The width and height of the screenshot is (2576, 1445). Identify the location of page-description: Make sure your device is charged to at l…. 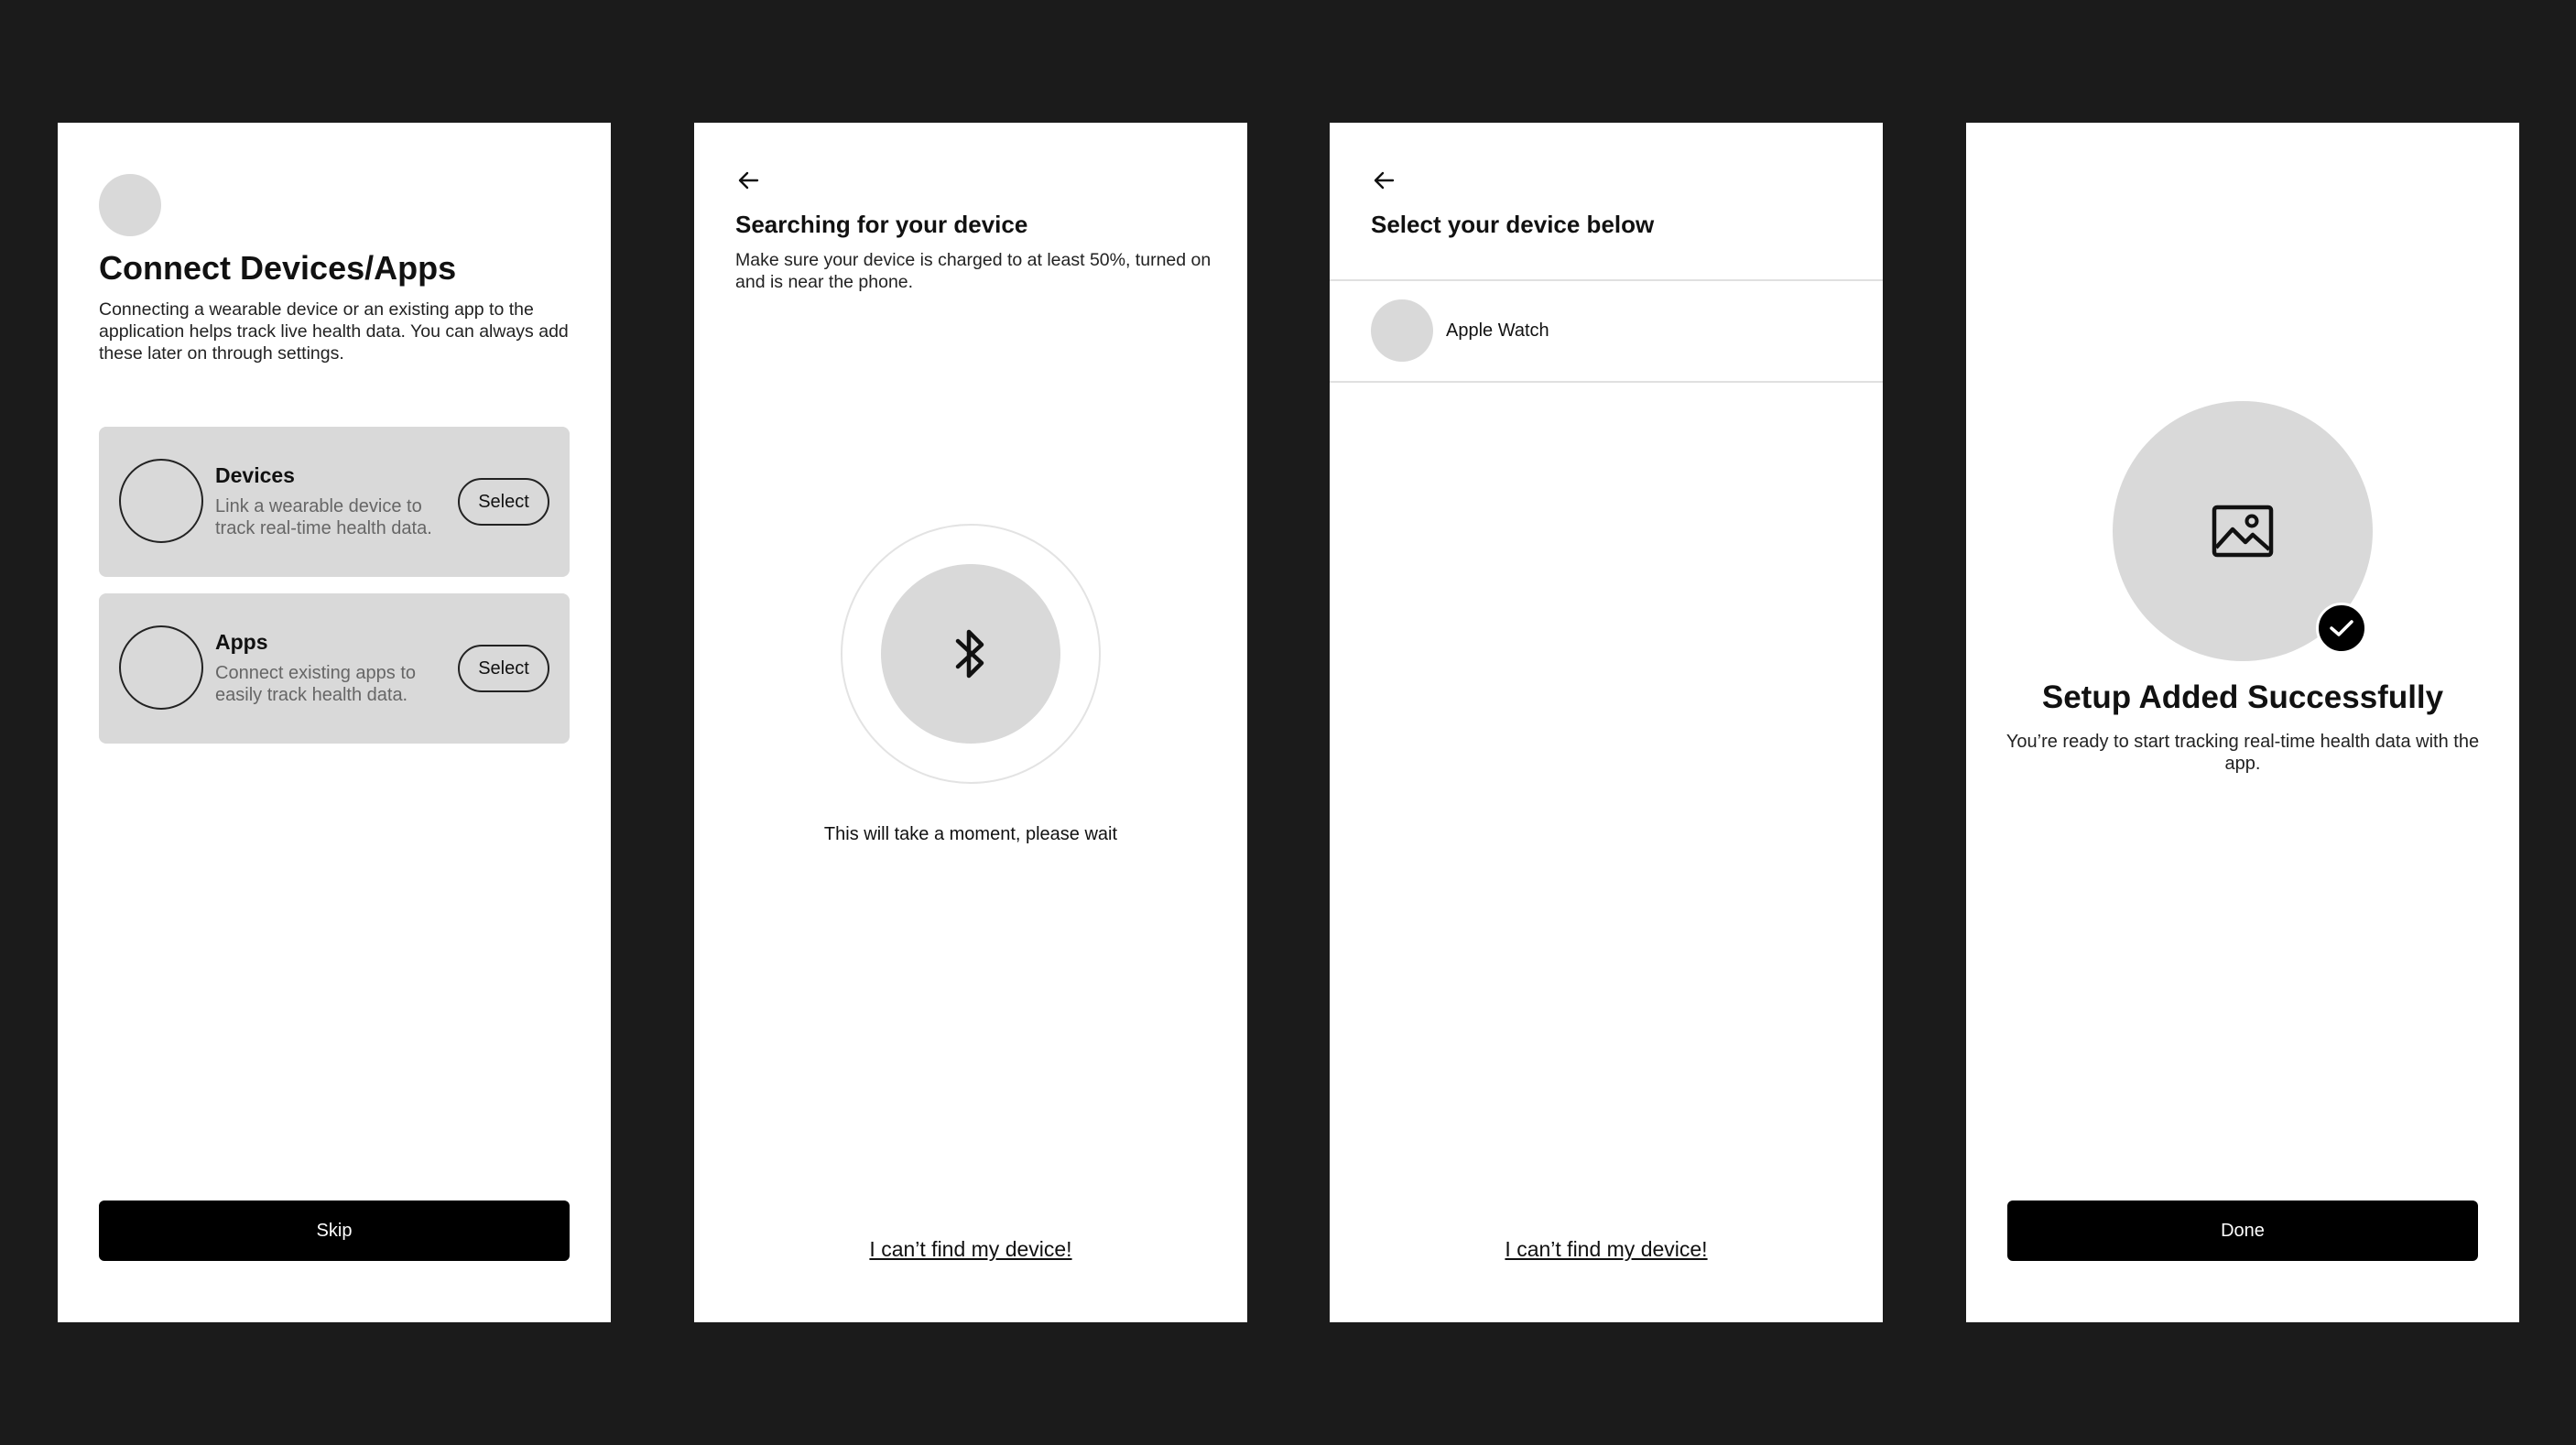
(973, 271).